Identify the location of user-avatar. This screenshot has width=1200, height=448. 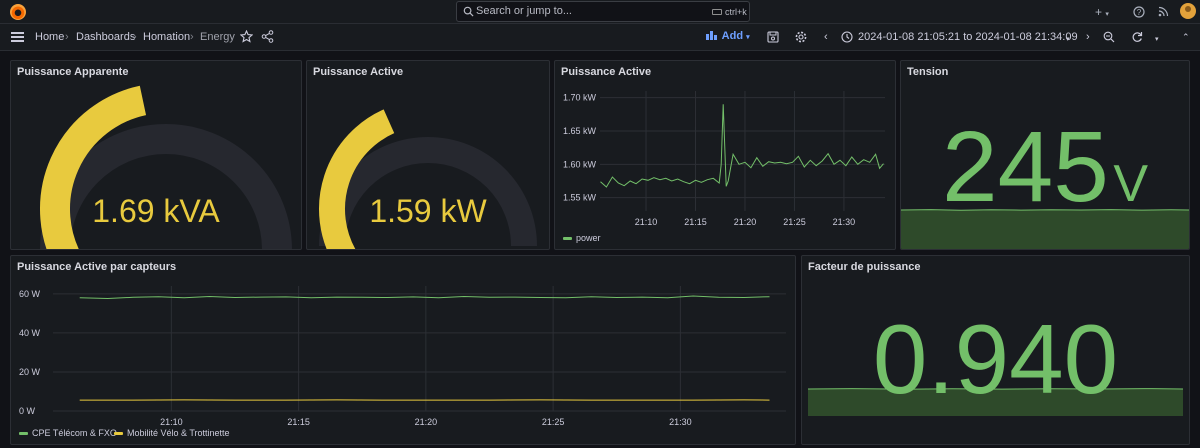
(1188, 11).